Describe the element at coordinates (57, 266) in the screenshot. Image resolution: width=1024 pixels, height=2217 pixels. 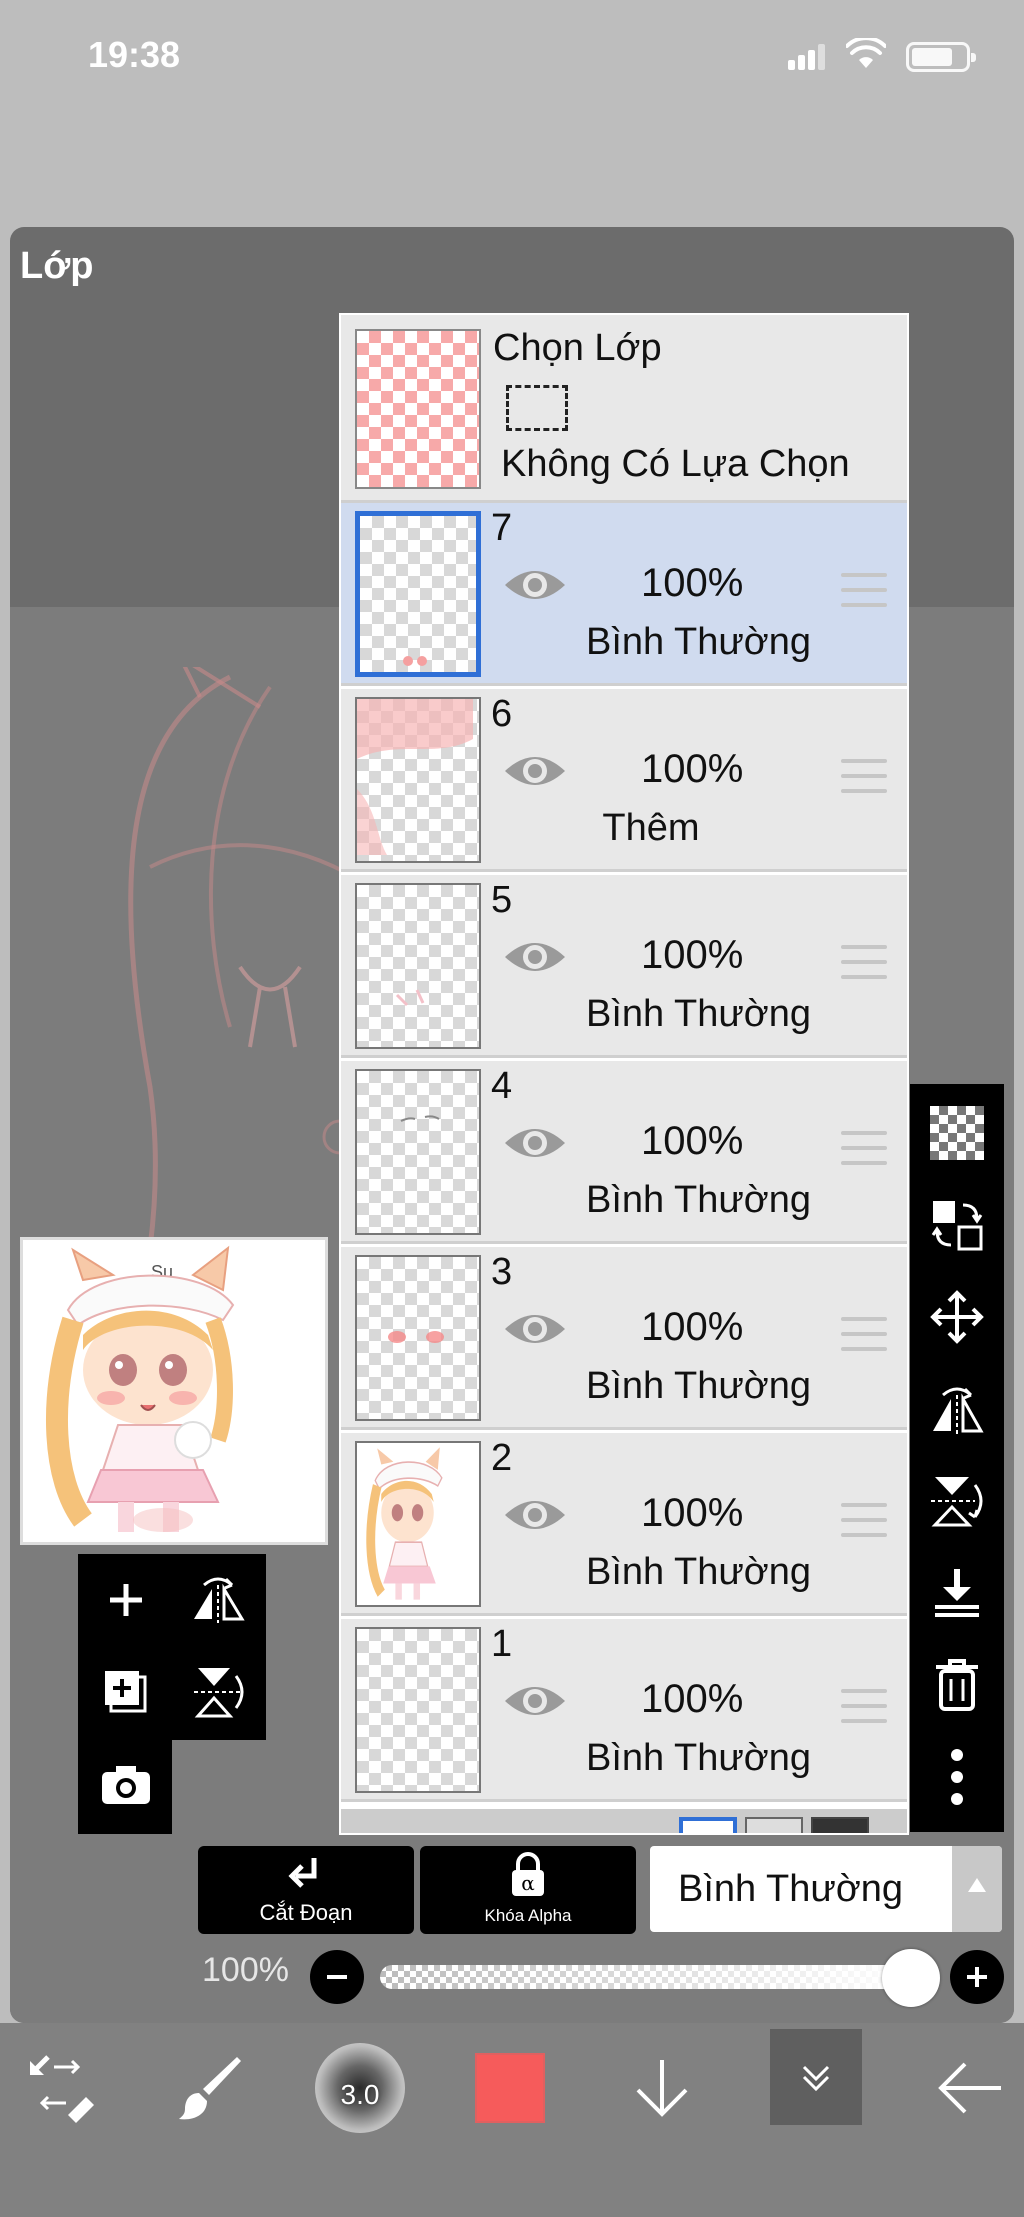
I see `panel-title: Lớp` at that location.